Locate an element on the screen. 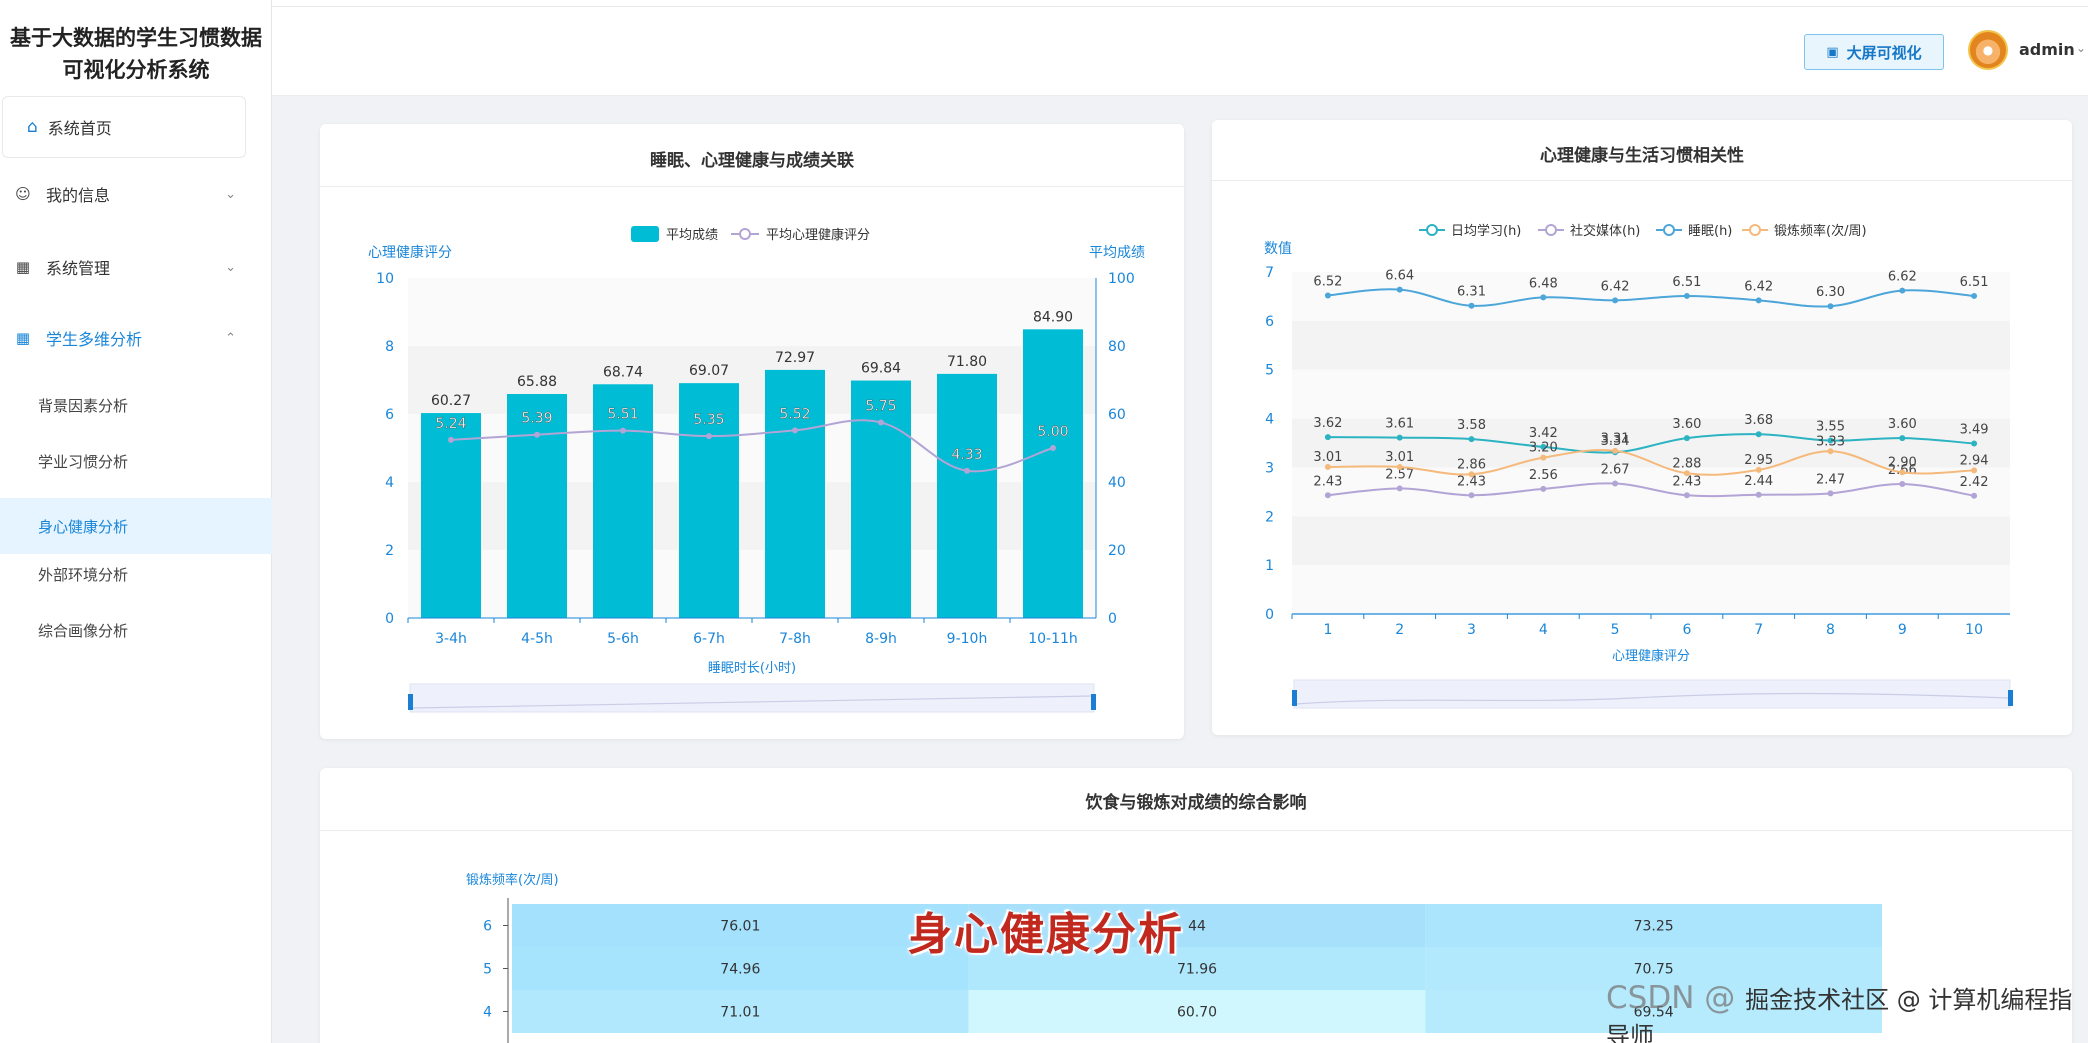 Image resolution: width=2088 pixels, height=1043 pixels. x-tick-label: 10 is located at coordinates (1974, 630).